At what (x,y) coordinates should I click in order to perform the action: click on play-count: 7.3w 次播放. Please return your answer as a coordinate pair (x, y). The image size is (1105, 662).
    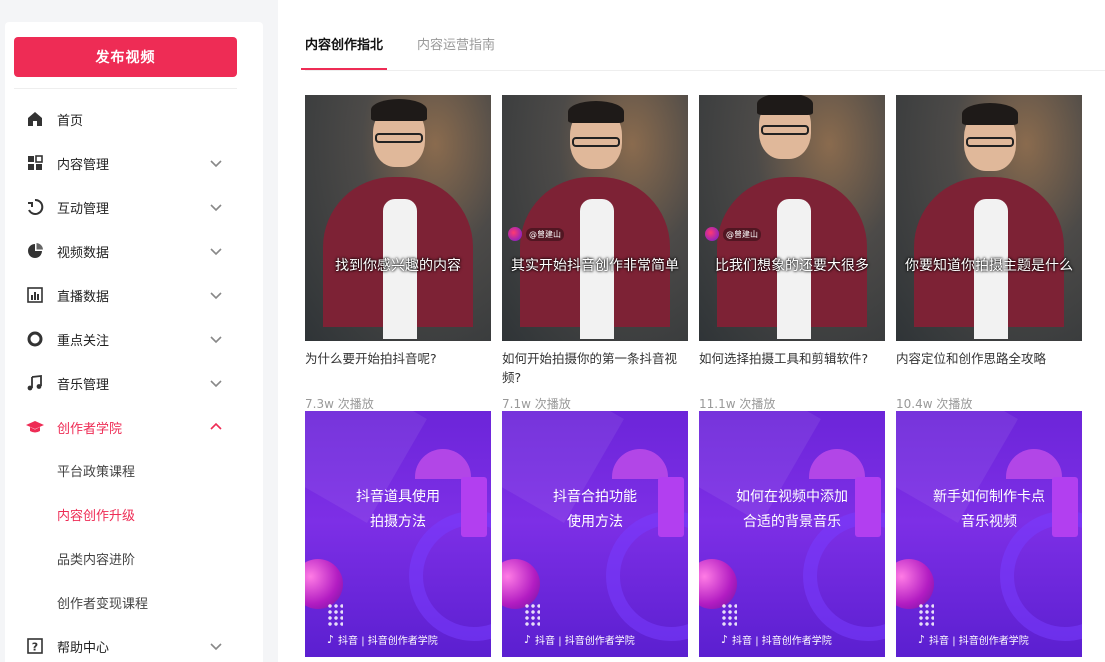
    Looking at the image, I should click on (339, 404).